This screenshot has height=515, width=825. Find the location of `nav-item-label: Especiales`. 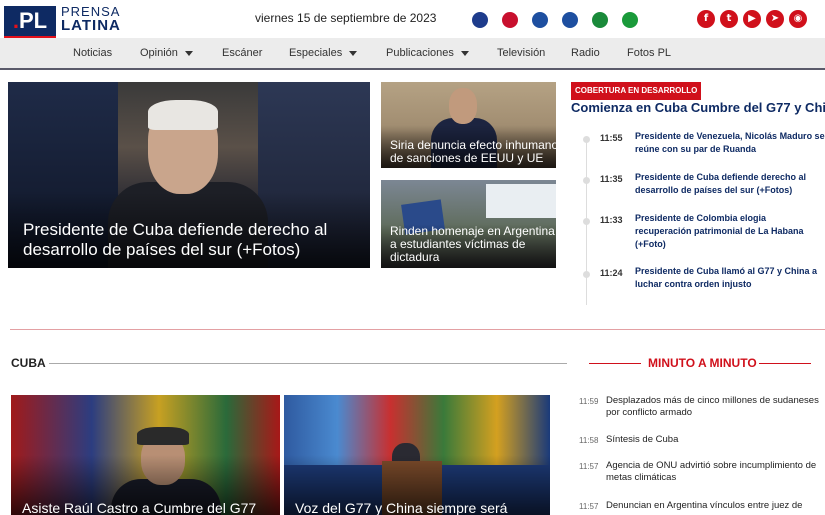

nav-item-label: Especiales is located at coordinates (316, 53).